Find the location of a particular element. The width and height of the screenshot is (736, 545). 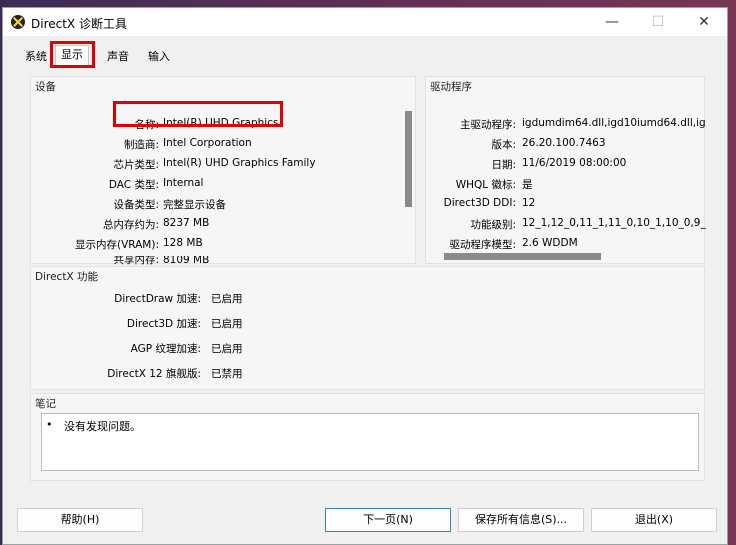

feature-label: DirectX 12 旗舰版: is located at coordinates (154, 374).